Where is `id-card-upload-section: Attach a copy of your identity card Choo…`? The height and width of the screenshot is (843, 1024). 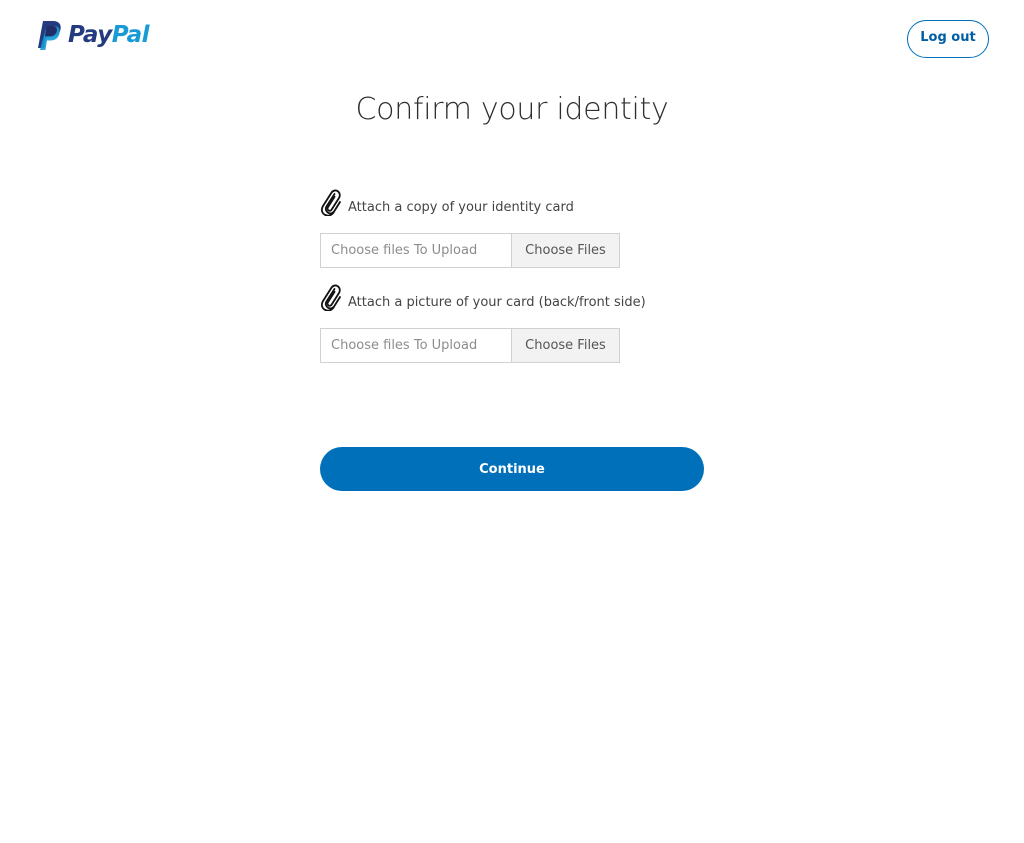
id-card-upload-section: Attach a copy of your identity card Choo… is located at coordinates (520, 227).